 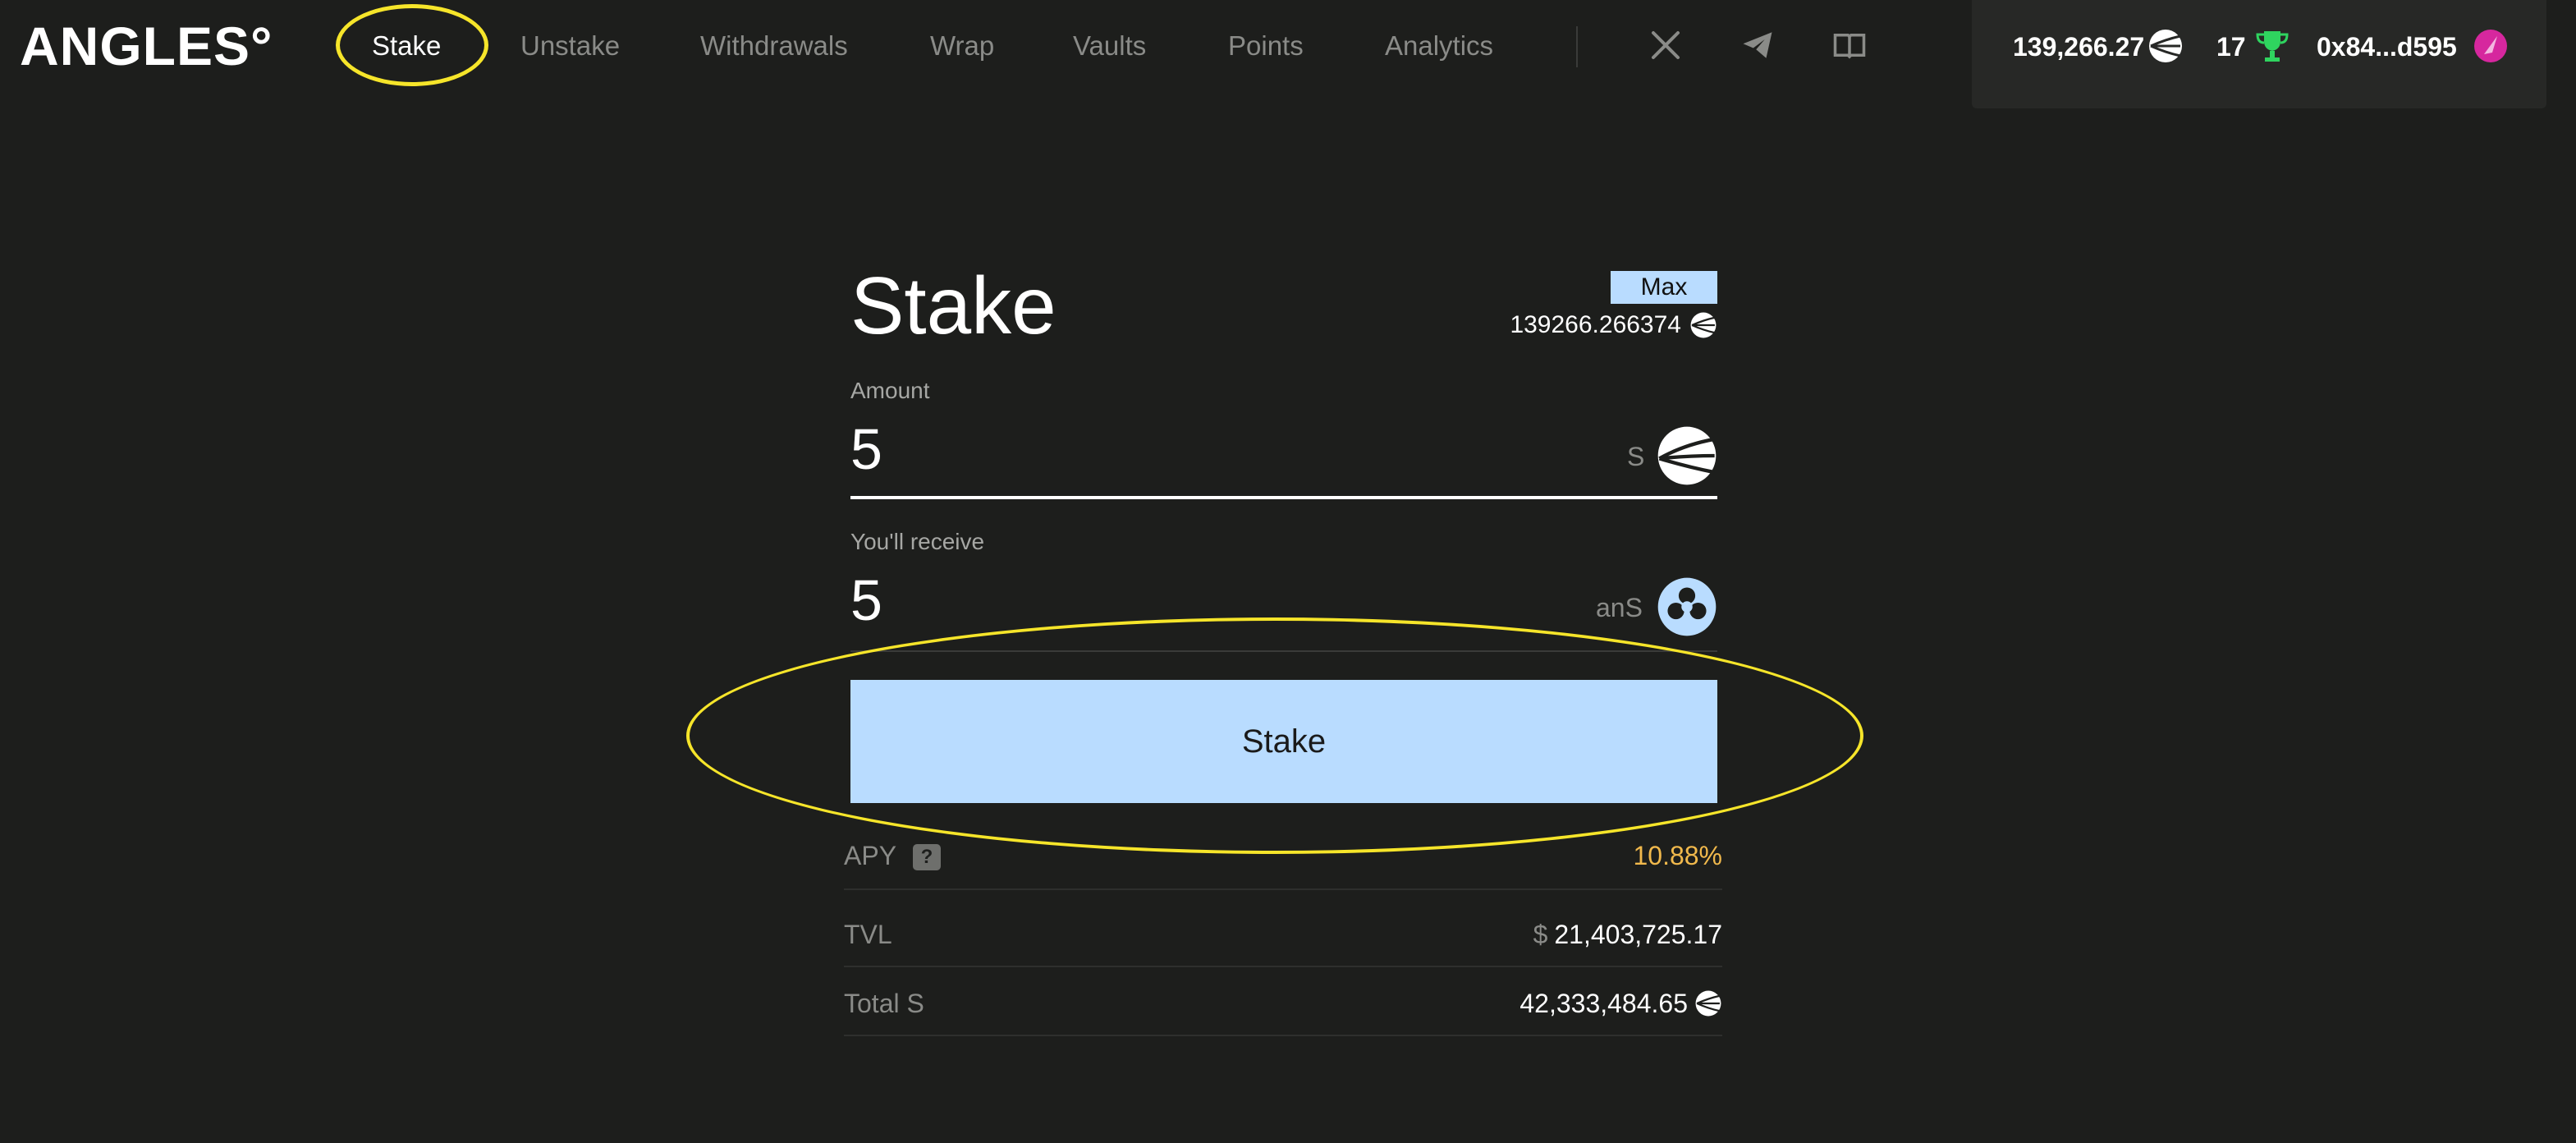 What do you see at coordinates (1284, 741) in the screenshot?
I see `stake-button: Stake` at bounding box center [1284, 741].